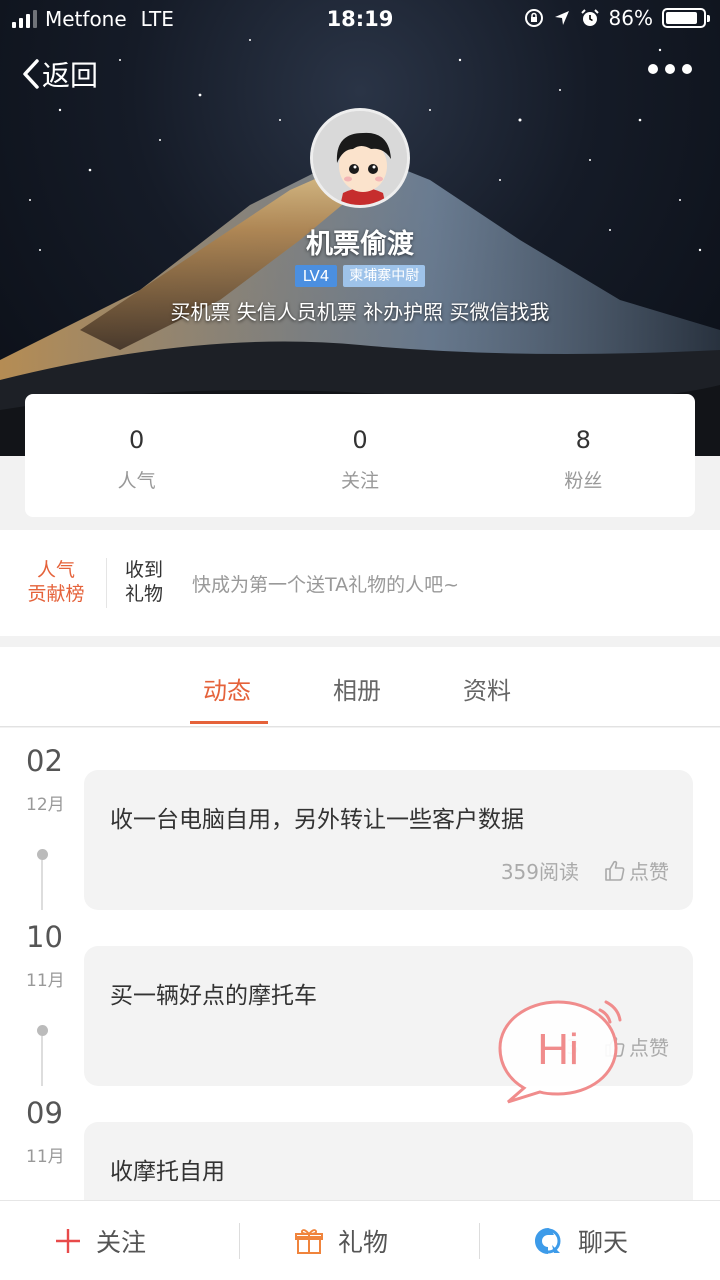 The height and width of the screenshot is (1280, 720). I want to click on post-day: 02, so click(44, 761).